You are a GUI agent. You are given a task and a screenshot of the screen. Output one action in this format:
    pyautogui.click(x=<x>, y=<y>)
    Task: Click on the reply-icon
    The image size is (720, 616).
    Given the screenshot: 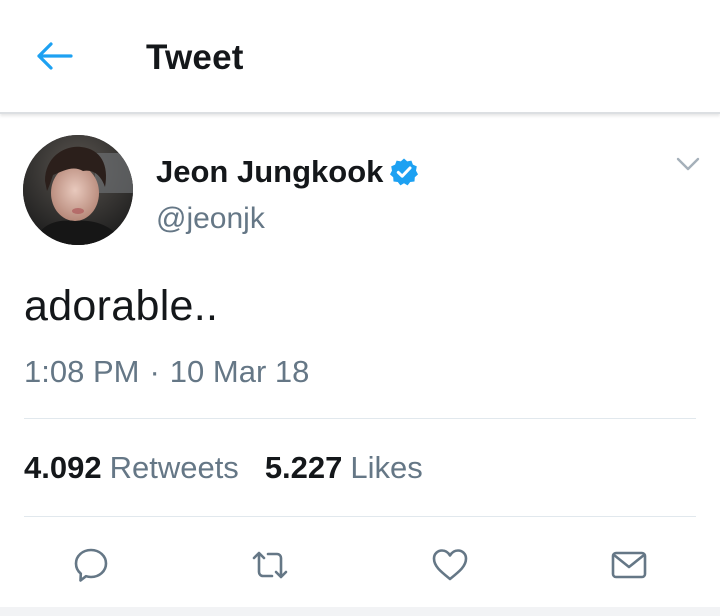 What is the action you would take?
    pyautogui.click(x=91, y=565)
    